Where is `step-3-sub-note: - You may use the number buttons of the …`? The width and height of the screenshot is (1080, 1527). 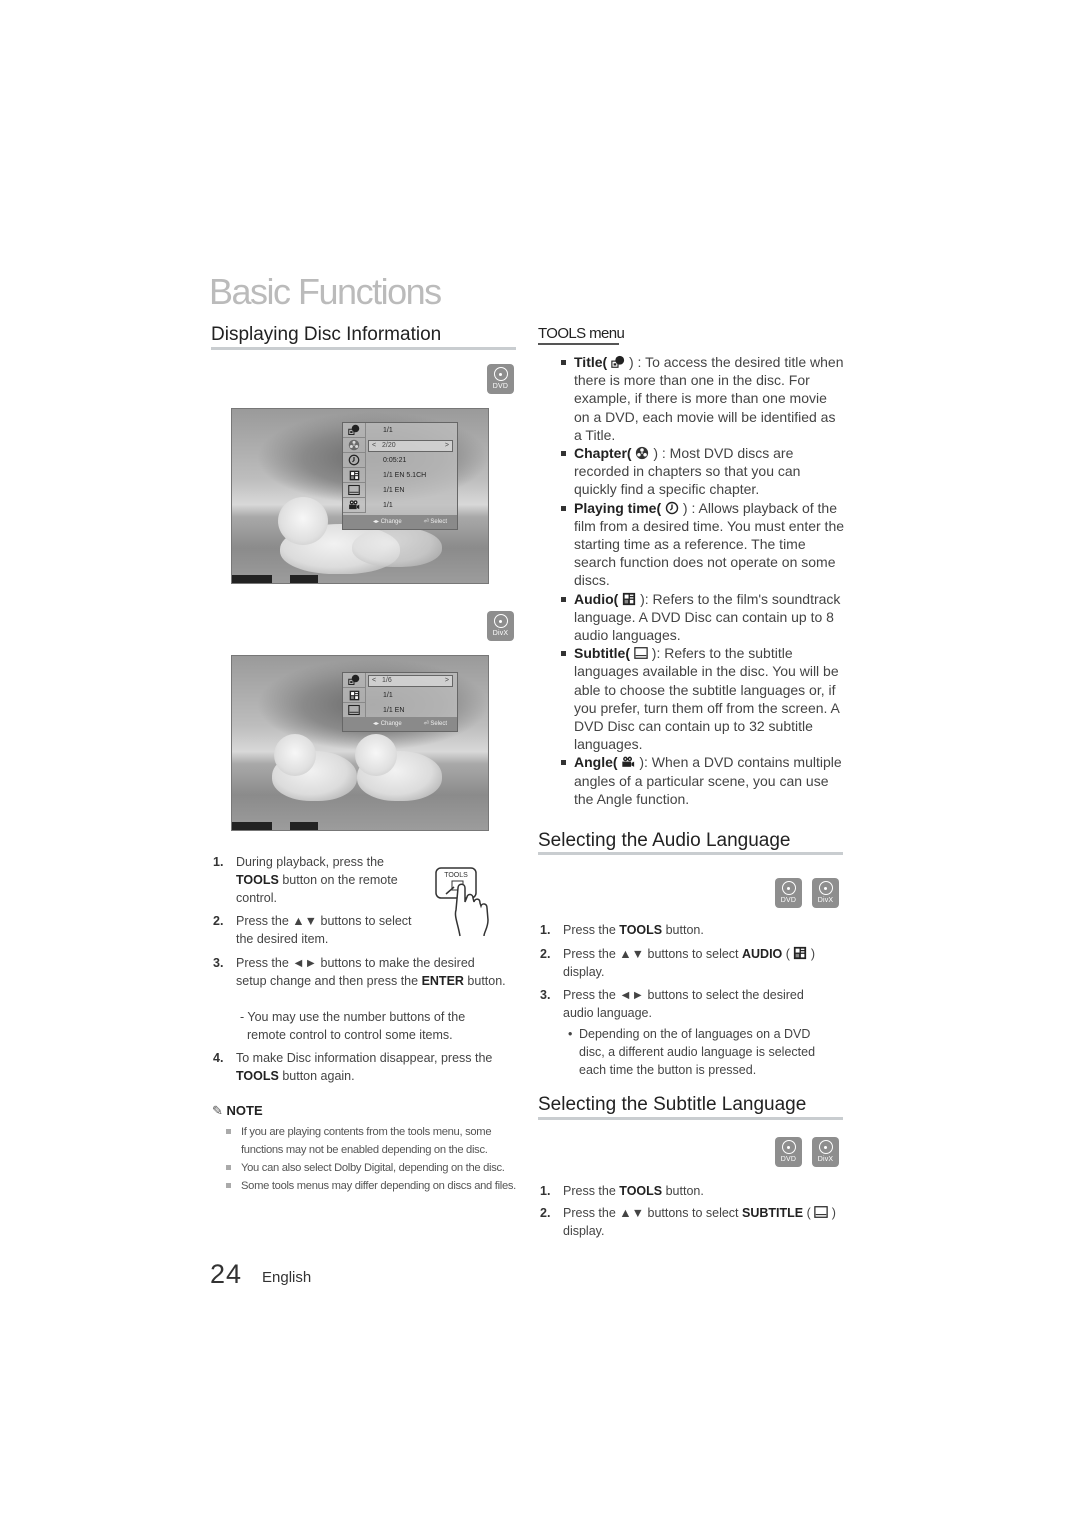 step-3-sub-note: - You may use the number buttons of the … is located at coordinates (365, 1026).